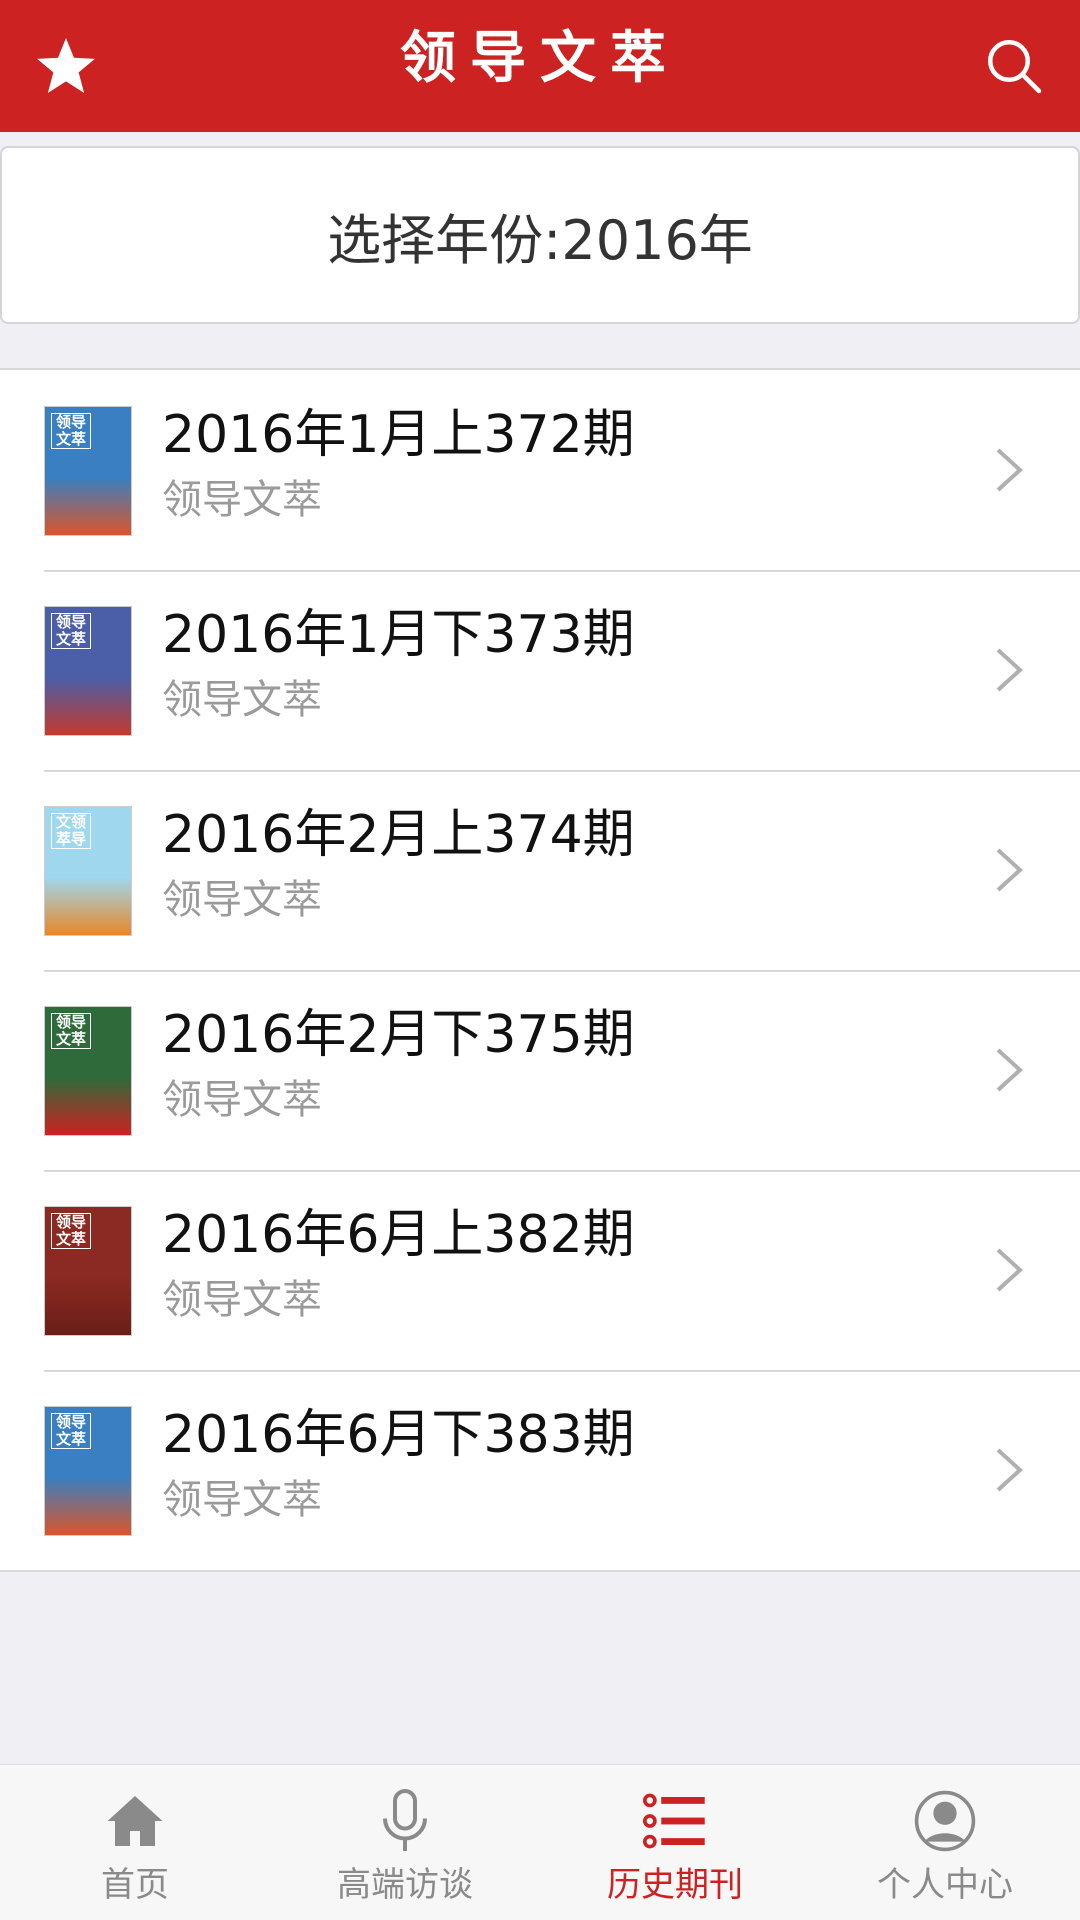 The image size is (1080, 1920). What do you see at coordinates (71, 831) in the screenshot?
I see `cover-masthead: 文领 萃导` at bounding box center [71, 831].